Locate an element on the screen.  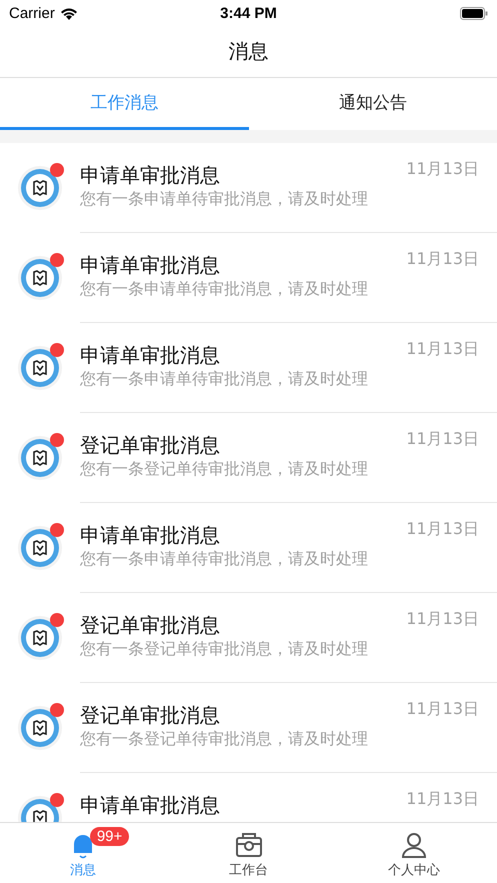
clock-time: 3:44 PM is located at coordinates (248, 13).